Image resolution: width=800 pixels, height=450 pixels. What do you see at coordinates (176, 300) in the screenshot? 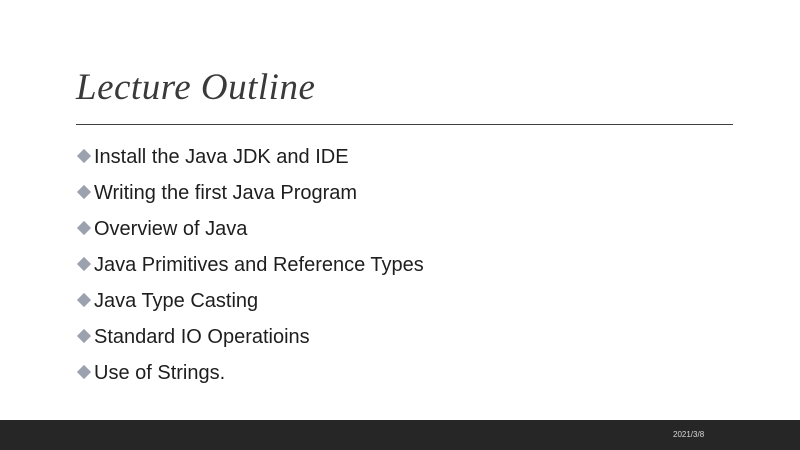
I see `bullet-text: Java Type Casting` at bounding box center [176, 300].